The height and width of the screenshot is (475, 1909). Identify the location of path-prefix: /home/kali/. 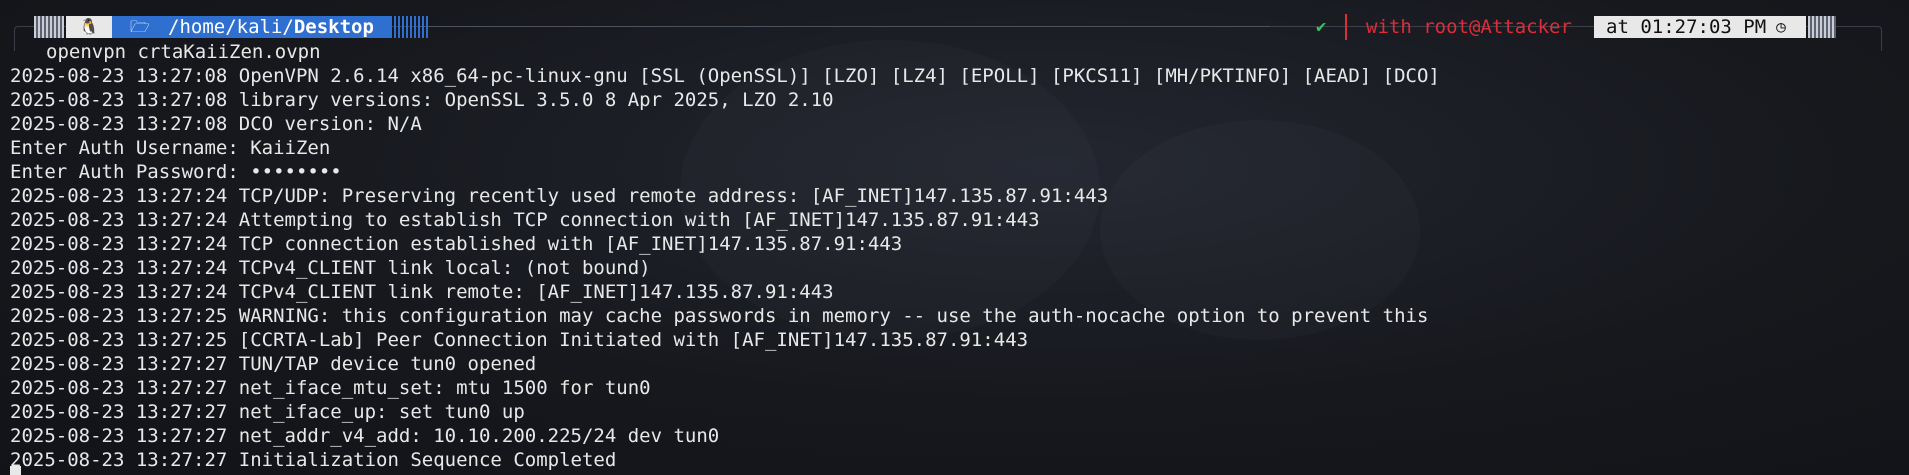
(231, 27).